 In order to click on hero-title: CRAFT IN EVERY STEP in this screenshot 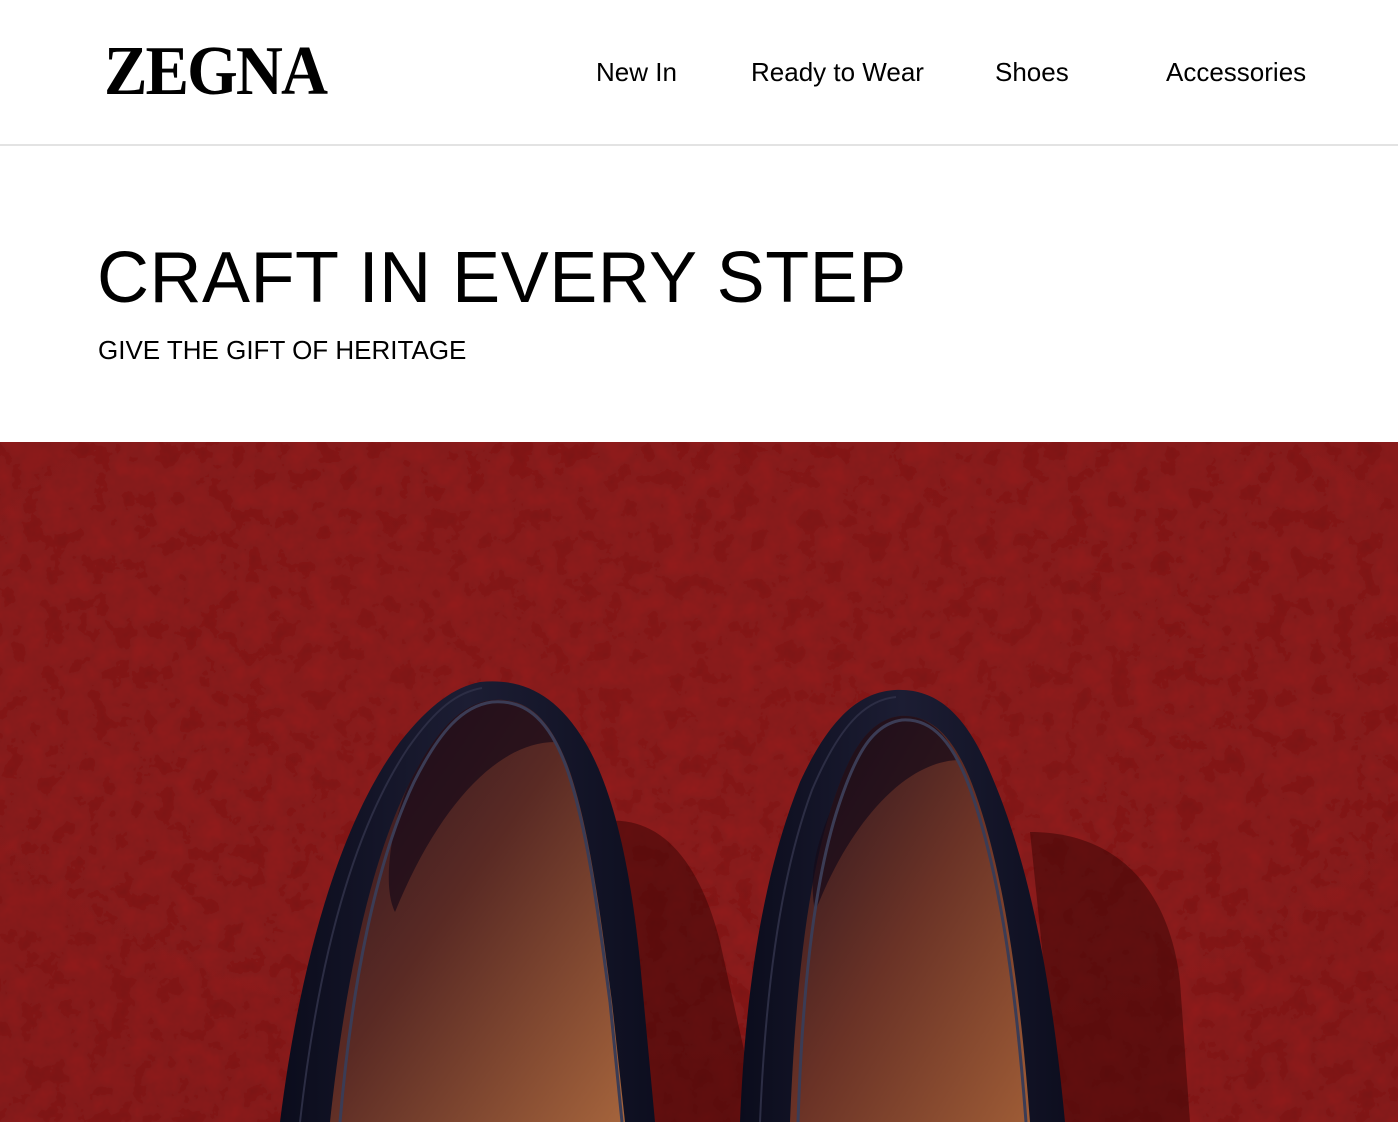, I will do `click(502, 278)`.